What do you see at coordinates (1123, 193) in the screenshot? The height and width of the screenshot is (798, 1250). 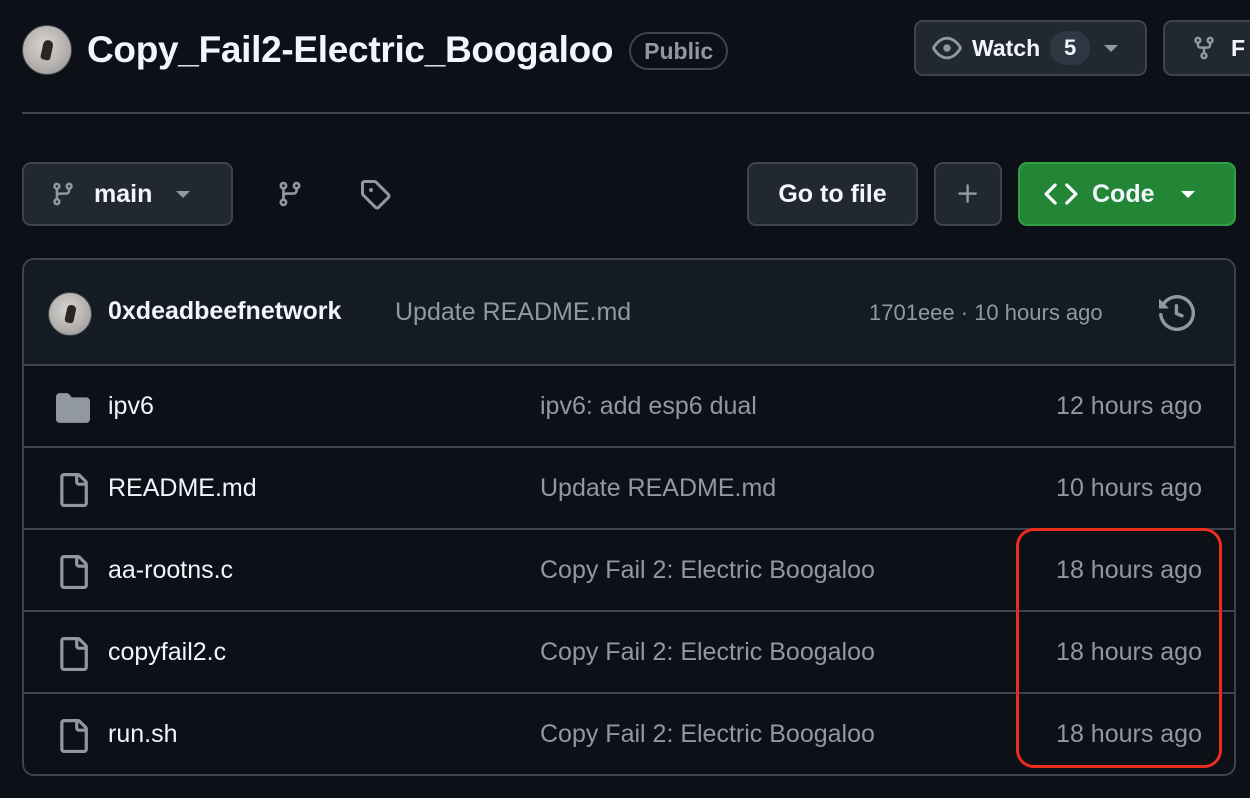 I see `code-label: Code` at bounding box center [1123, 193].